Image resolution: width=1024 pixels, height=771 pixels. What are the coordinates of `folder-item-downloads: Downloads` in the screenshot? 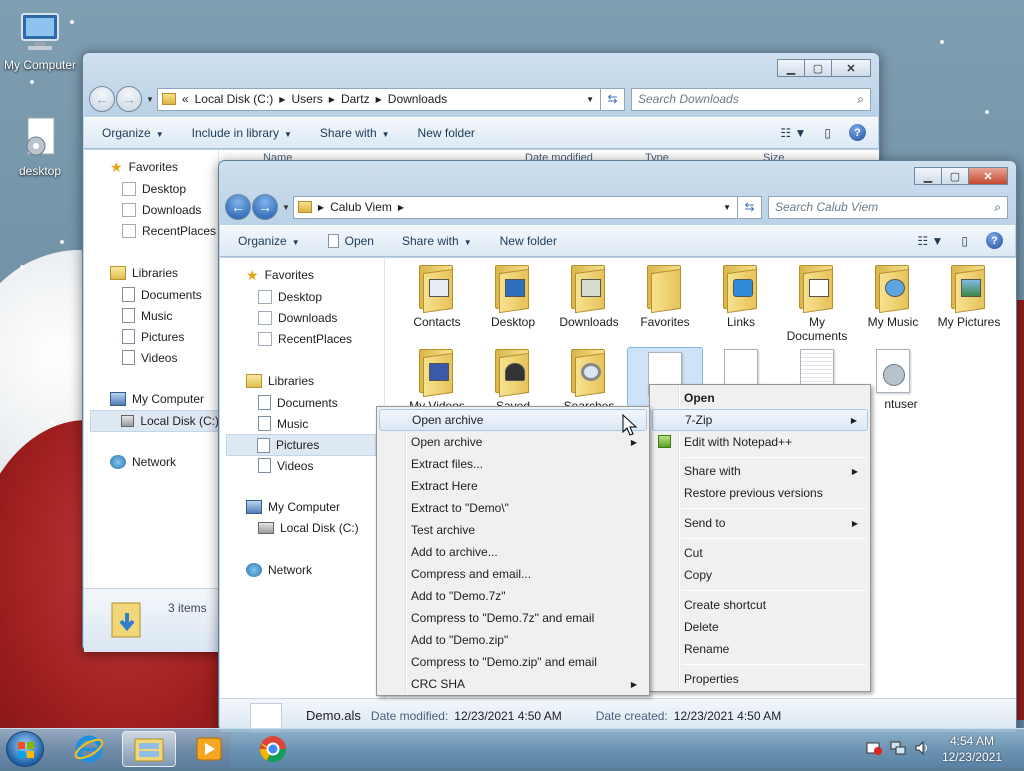 It's located at (589, 297).